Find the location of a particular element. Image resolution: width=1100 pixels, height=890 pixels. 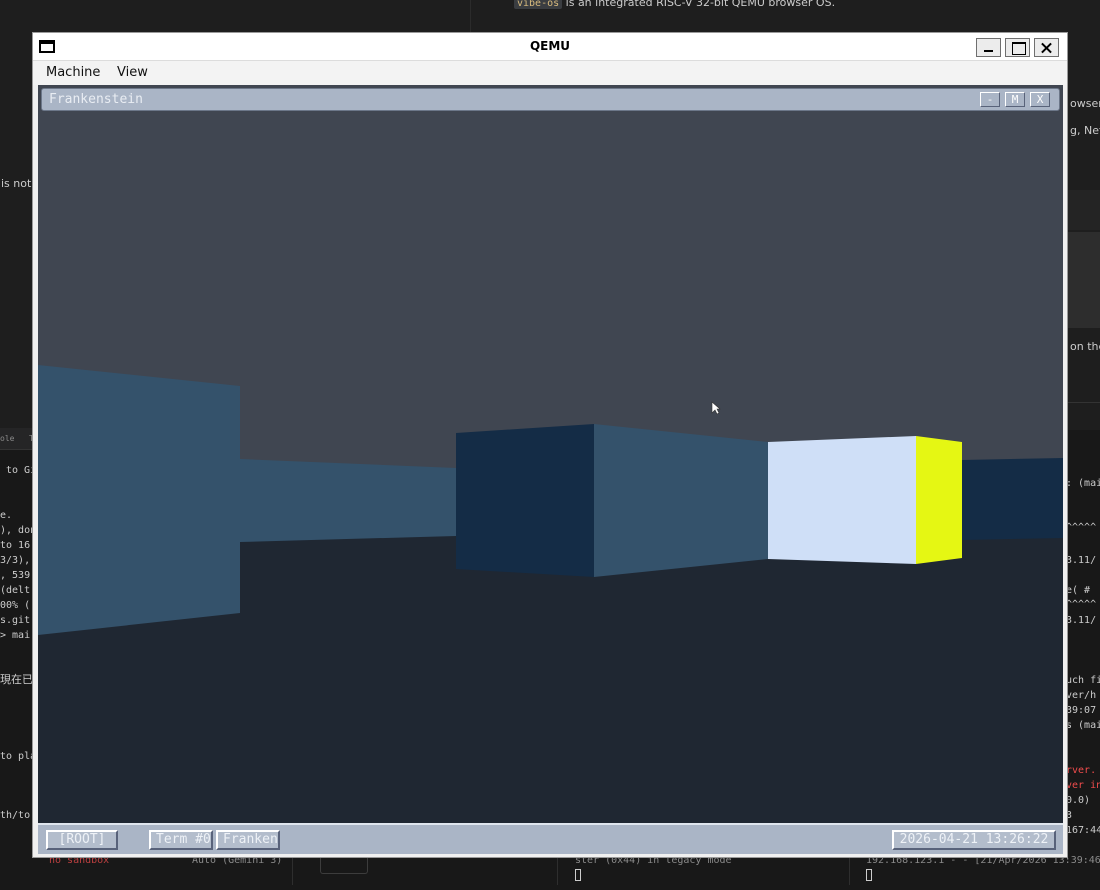

background-fragment: owser is located at coordinates (1085, 103).